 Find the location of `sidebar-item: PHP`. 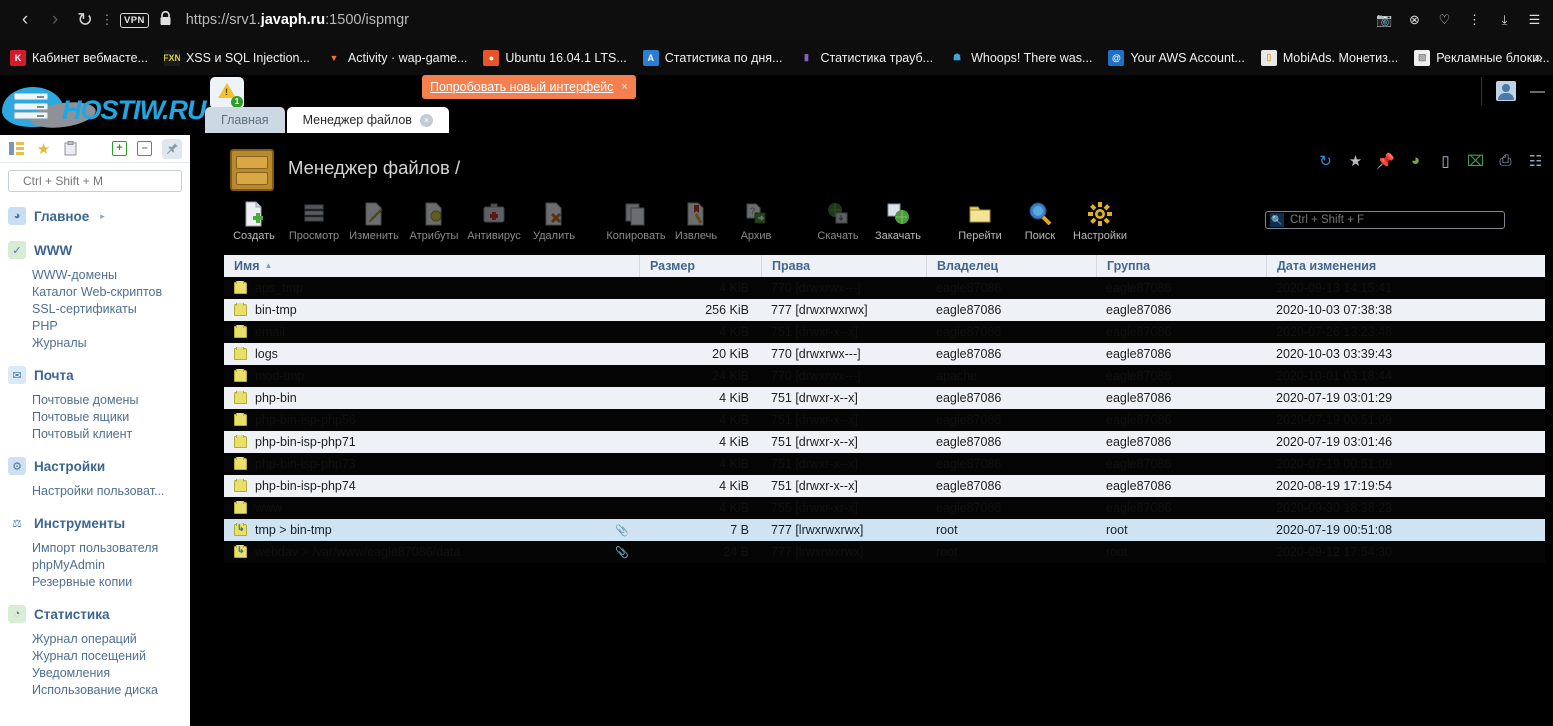

sidebar-item: PHP is located at coordinates (95, 325).